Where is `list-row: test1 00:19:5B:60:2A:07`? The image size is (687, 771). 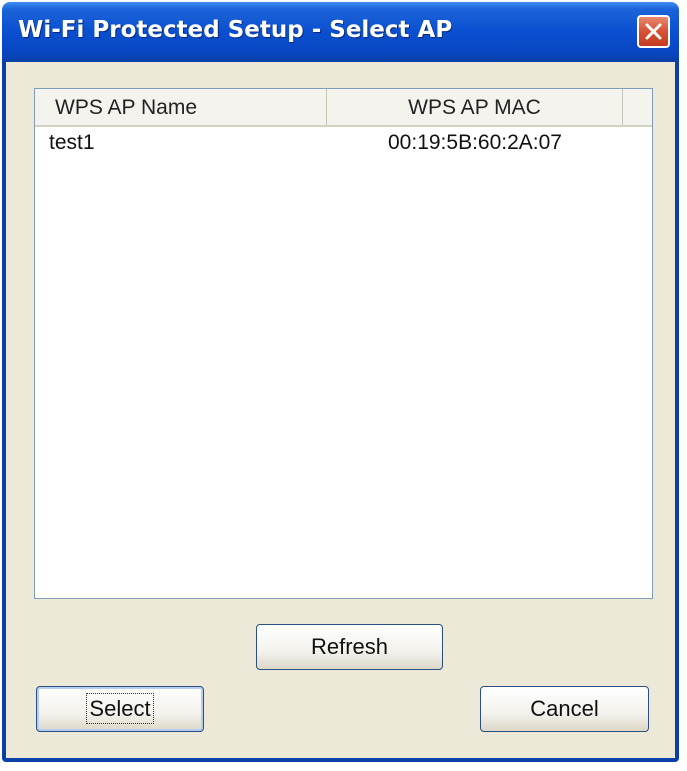 list-row: test1 00:19:5B:60:2A:07 is located at coordinates (343, 143).